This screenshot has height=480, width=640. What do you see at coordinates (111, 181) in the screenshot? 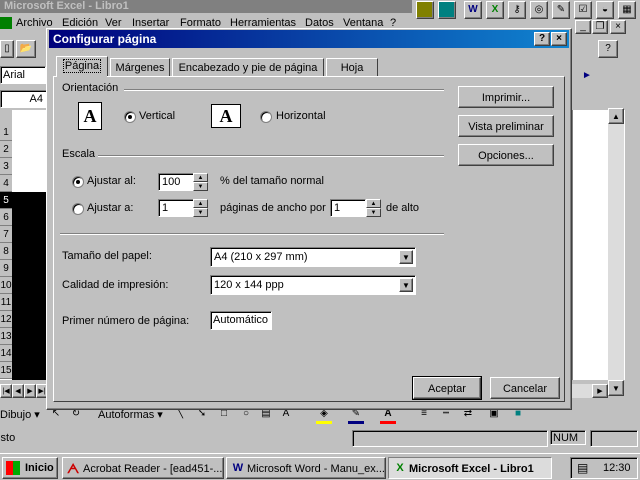
I see `adjust-to-label: Ajustar al:` at bounding box center [111, 181].